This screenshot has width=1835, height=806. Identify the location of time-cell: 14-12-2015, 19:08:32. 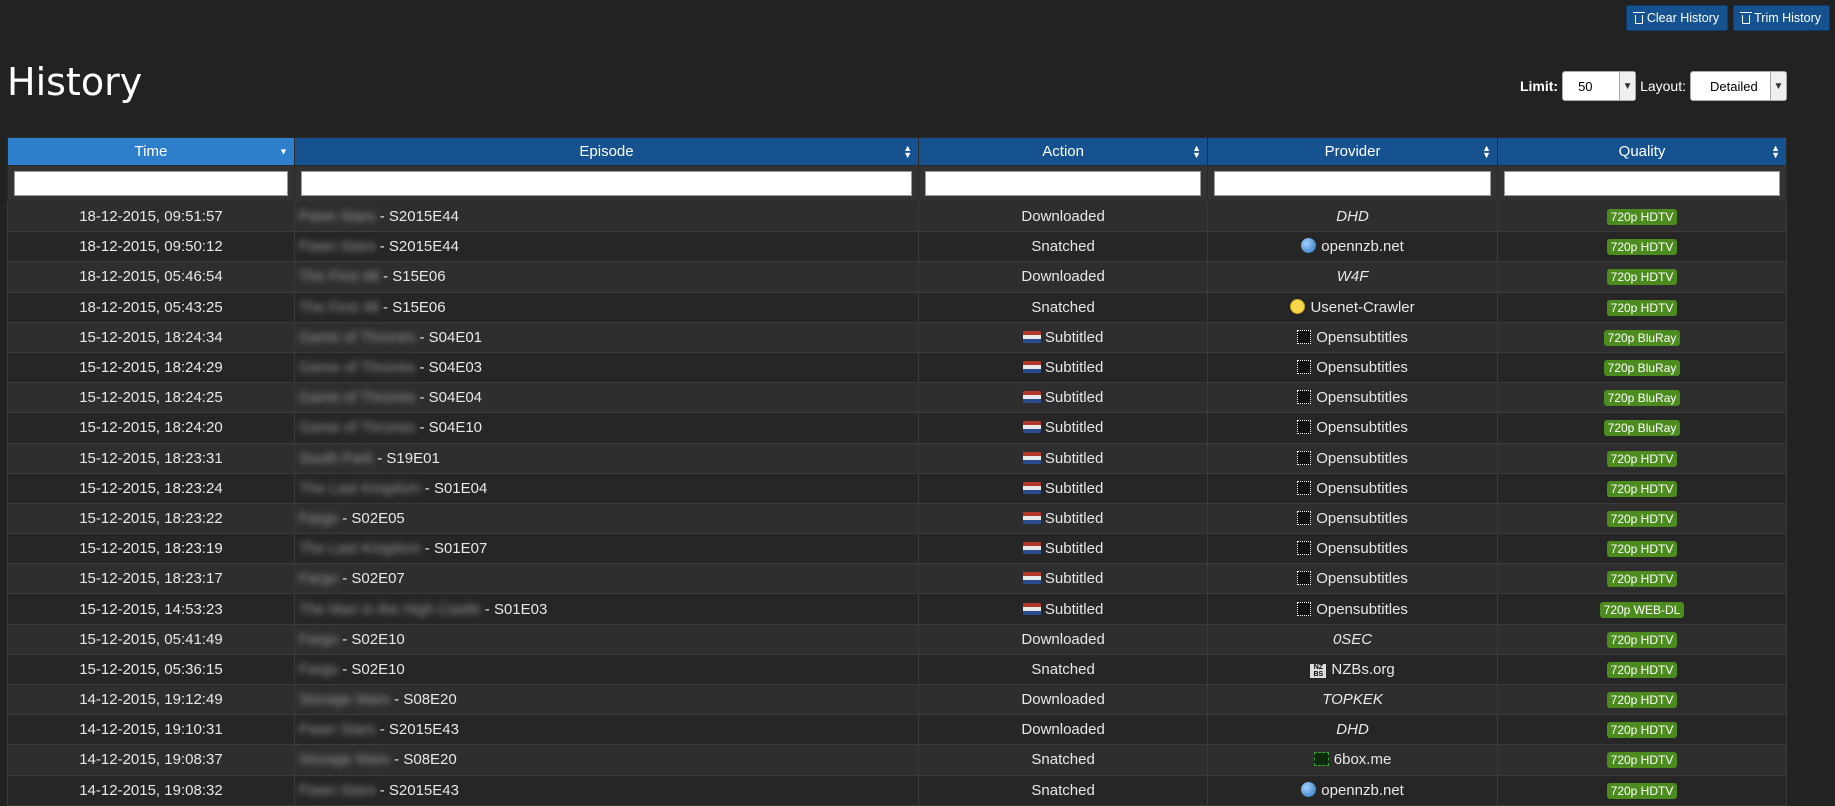
(151, 790).